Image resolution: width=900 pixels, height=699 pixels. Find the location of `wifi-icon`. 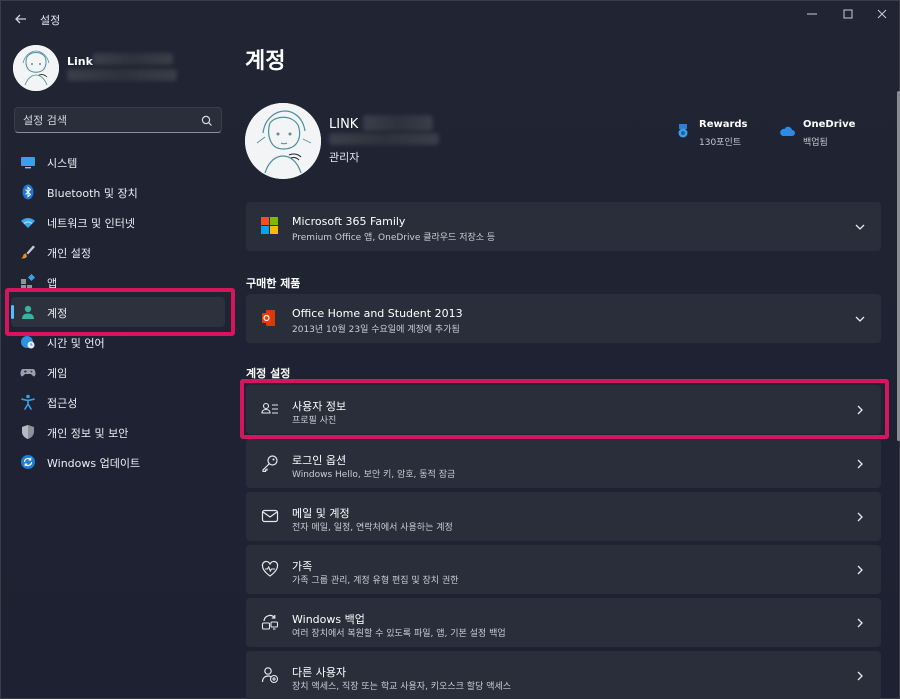

wifi-icon is located at coordinates (28, 222).